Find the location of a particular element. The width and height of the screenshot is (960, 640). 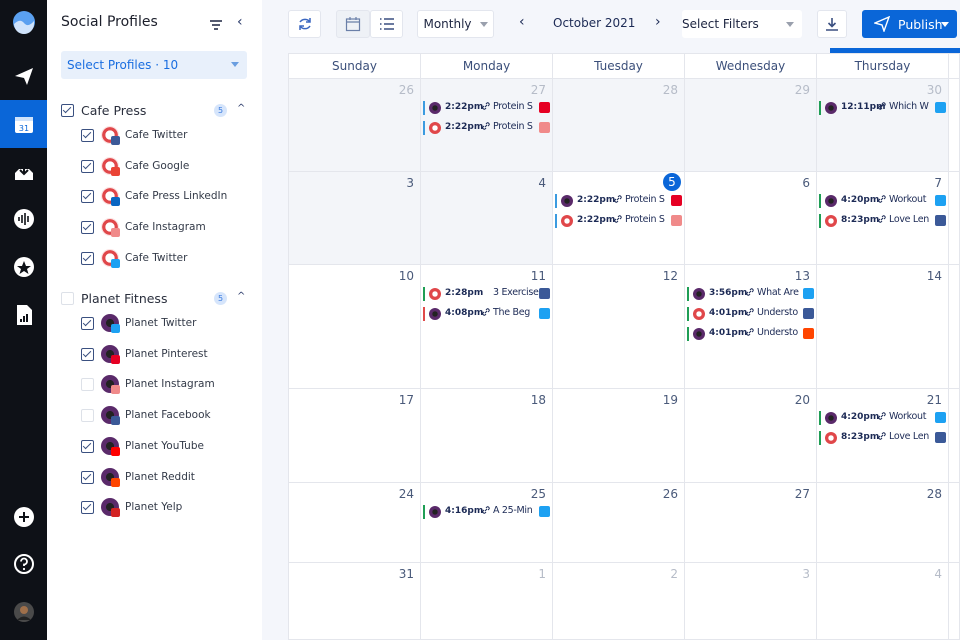

profile-item: Planet Reddit is located at coordinates (166, 477).